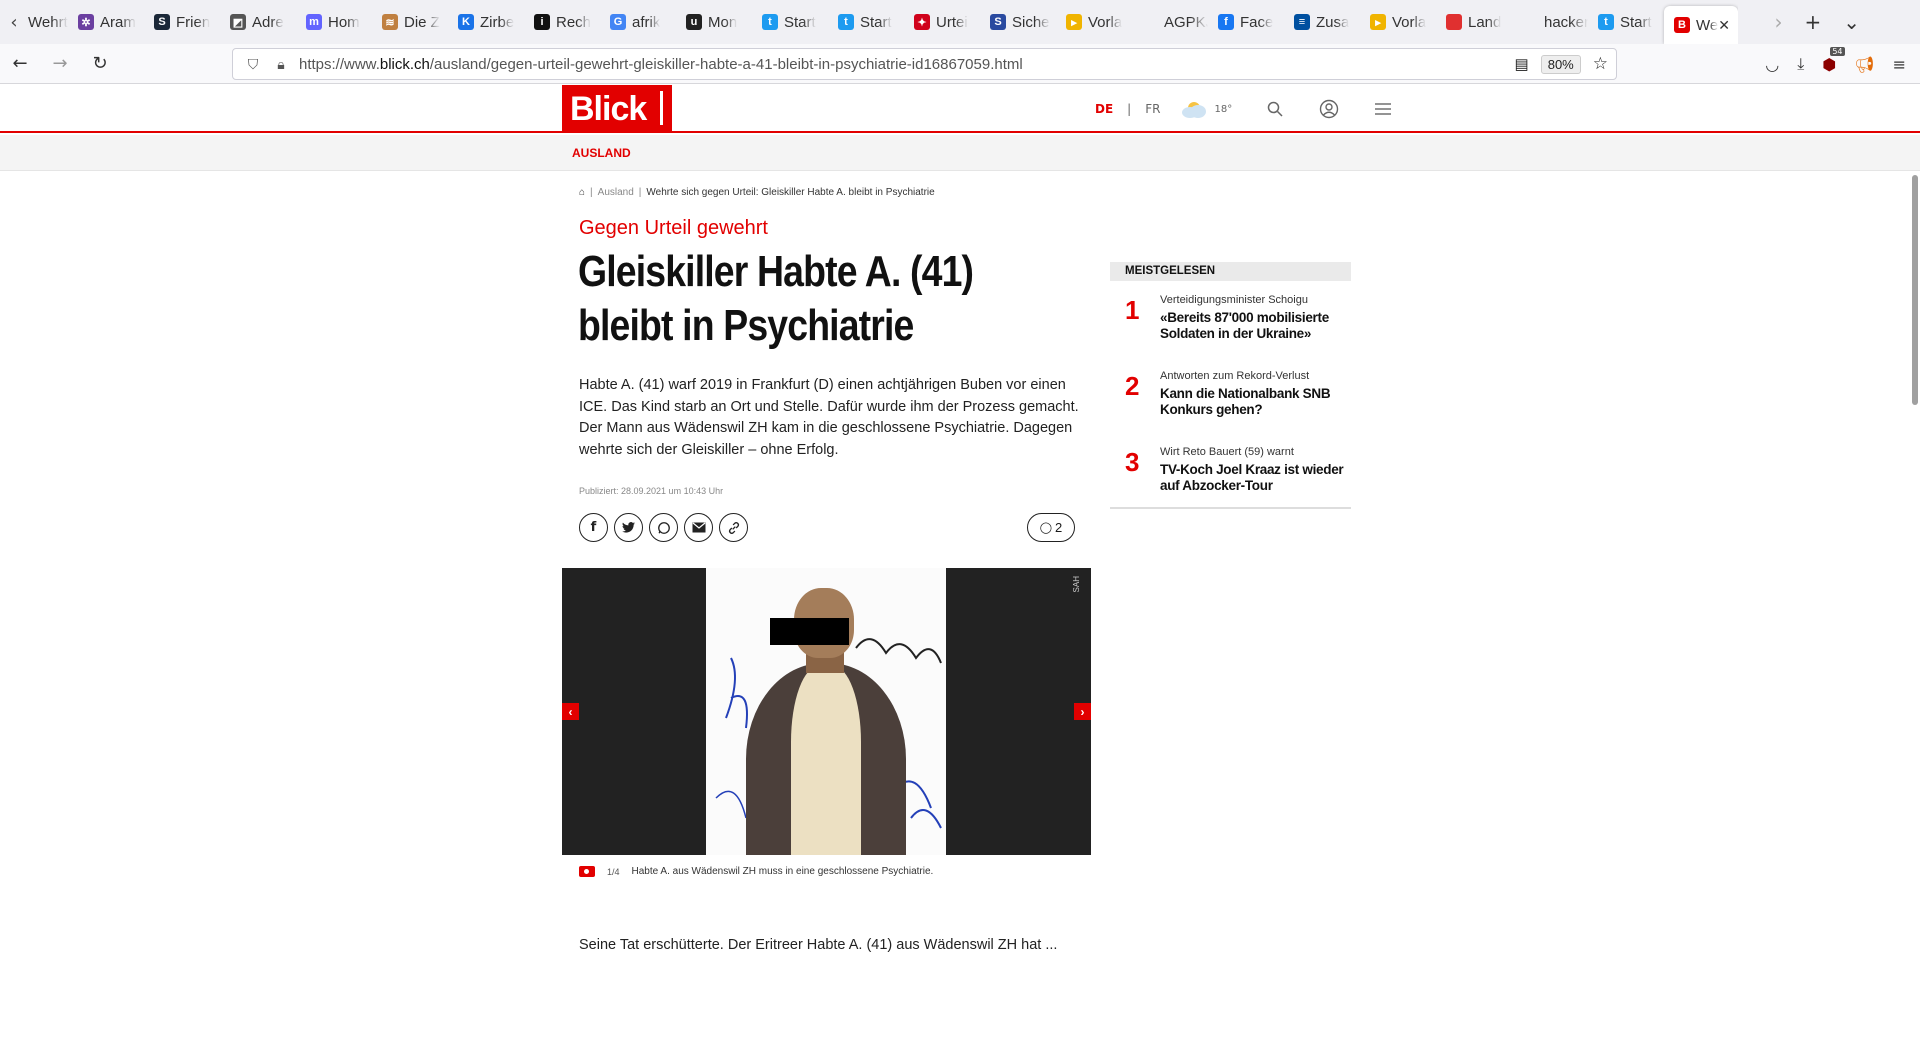 Image resolution: width=1920 pixels, height=1048 pixels. Describe the element at coordinates (238, 22) in the screenshot. I see `tab-favicon-icon: ◩` at that location.